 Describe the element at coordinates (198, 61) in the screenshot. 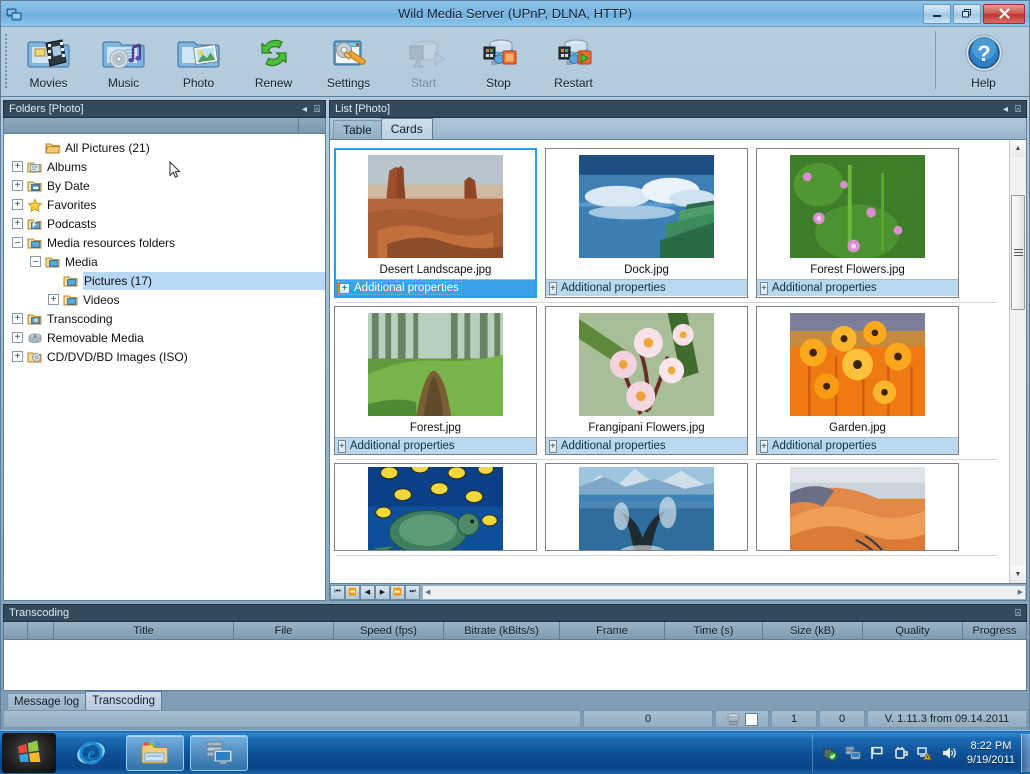

I see `toolbar-button-photo: Photo` at that location.